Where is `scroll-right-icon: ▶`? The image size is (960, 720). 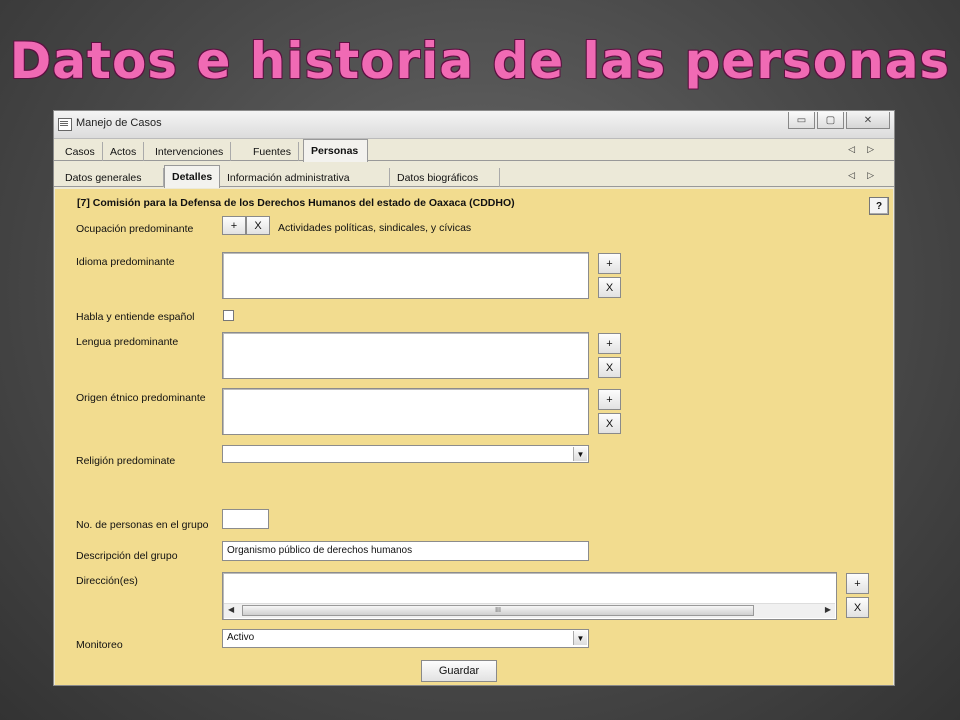 scroll-right-icon: ▶ is located at coordinates (828, 609).